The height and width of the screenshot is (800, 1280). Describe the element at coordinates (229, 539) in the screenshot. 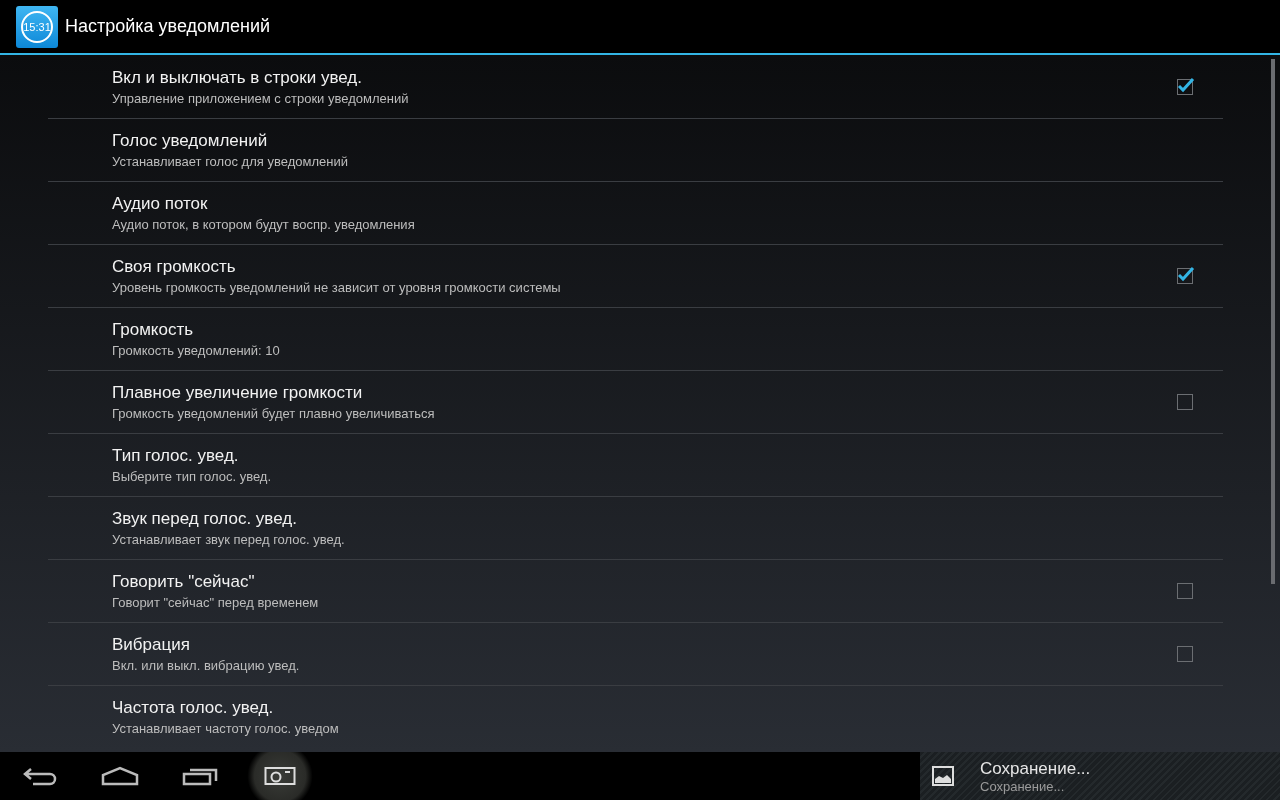

I see `setting-summary: Устанавливает звук перед голос. увед.` at that location.